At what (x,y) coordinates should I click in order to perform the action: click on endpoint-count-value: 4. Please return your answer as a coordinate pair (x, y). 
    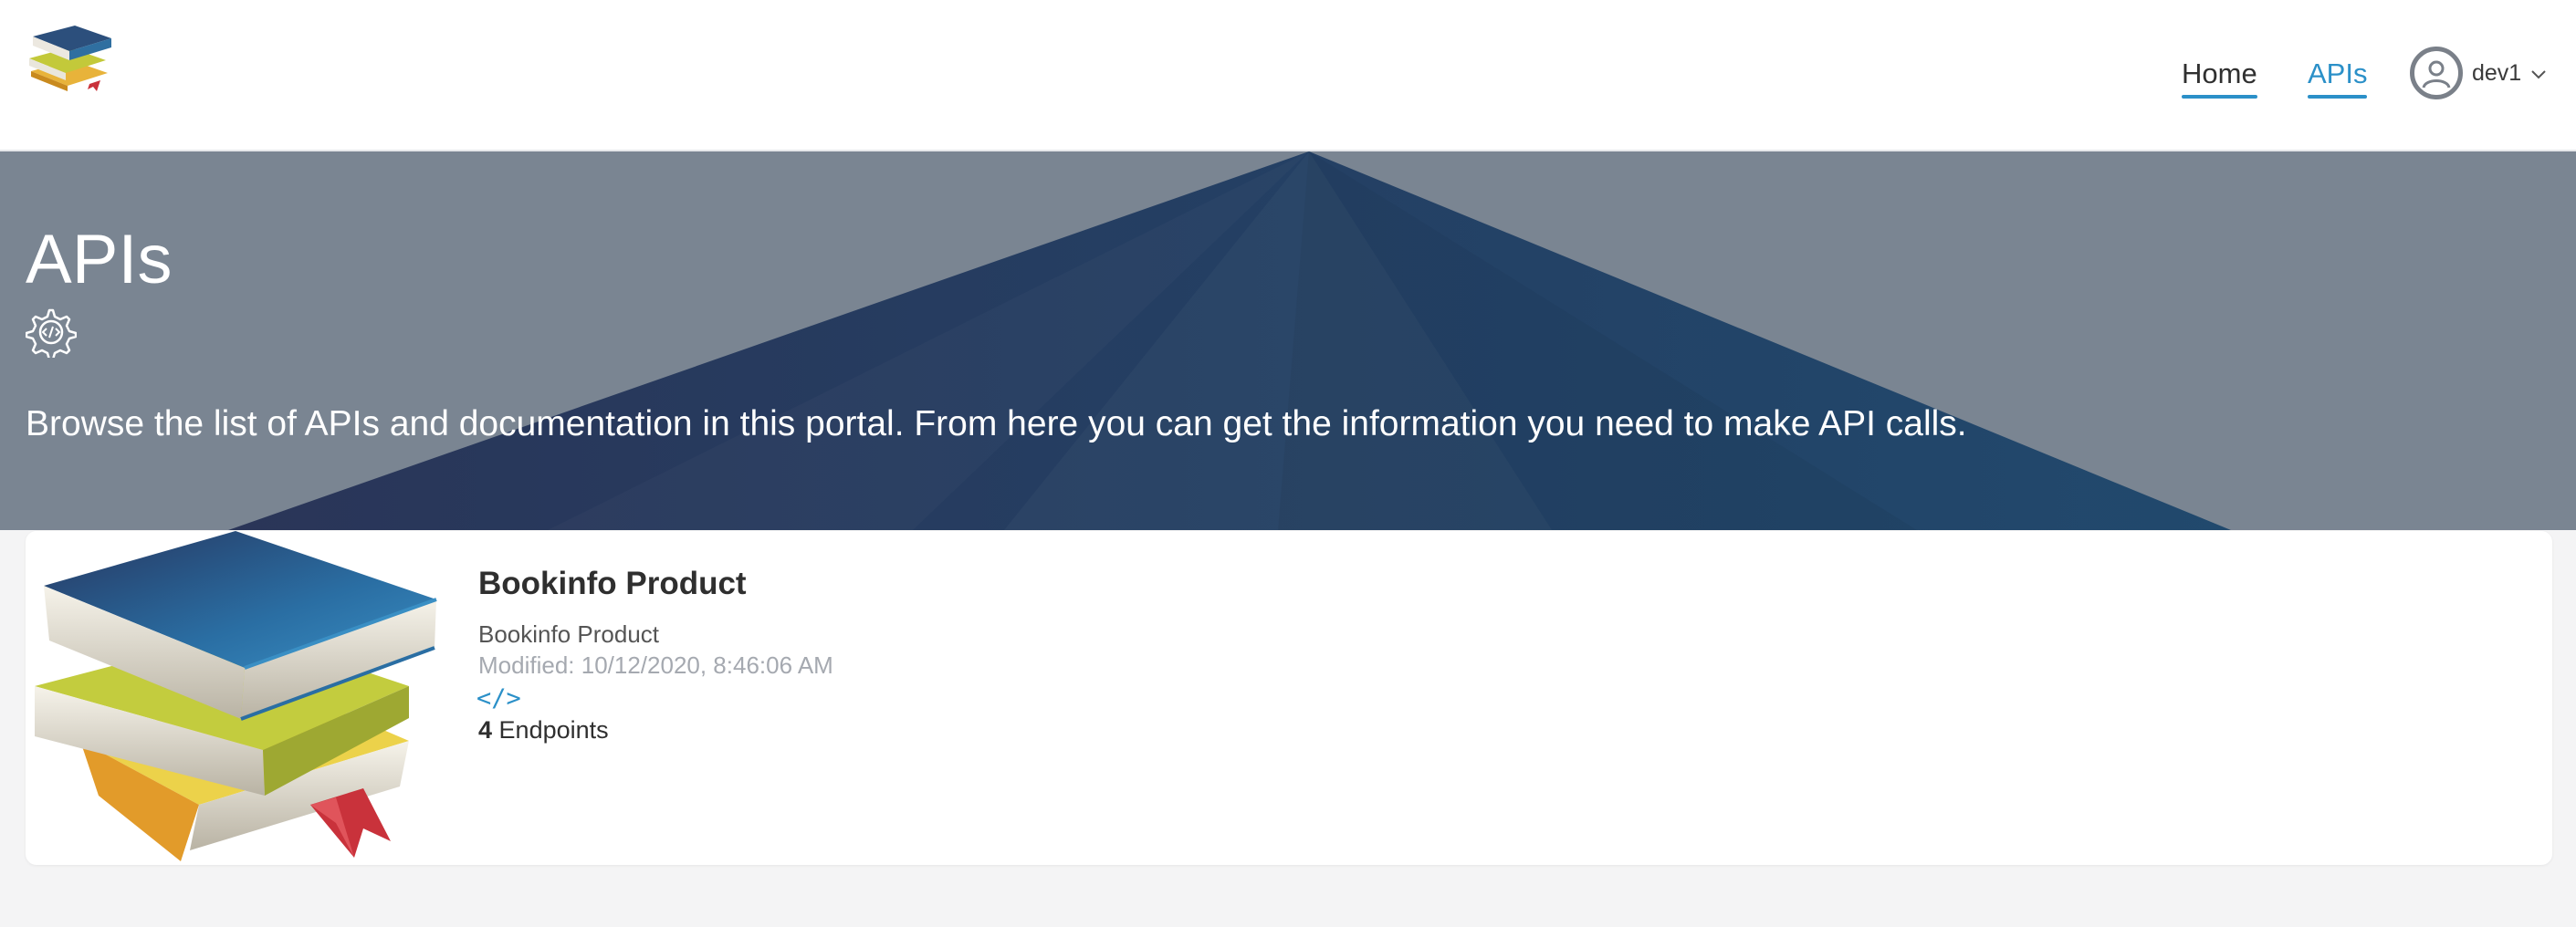
    Looking at the image, I should click on (486, 730).